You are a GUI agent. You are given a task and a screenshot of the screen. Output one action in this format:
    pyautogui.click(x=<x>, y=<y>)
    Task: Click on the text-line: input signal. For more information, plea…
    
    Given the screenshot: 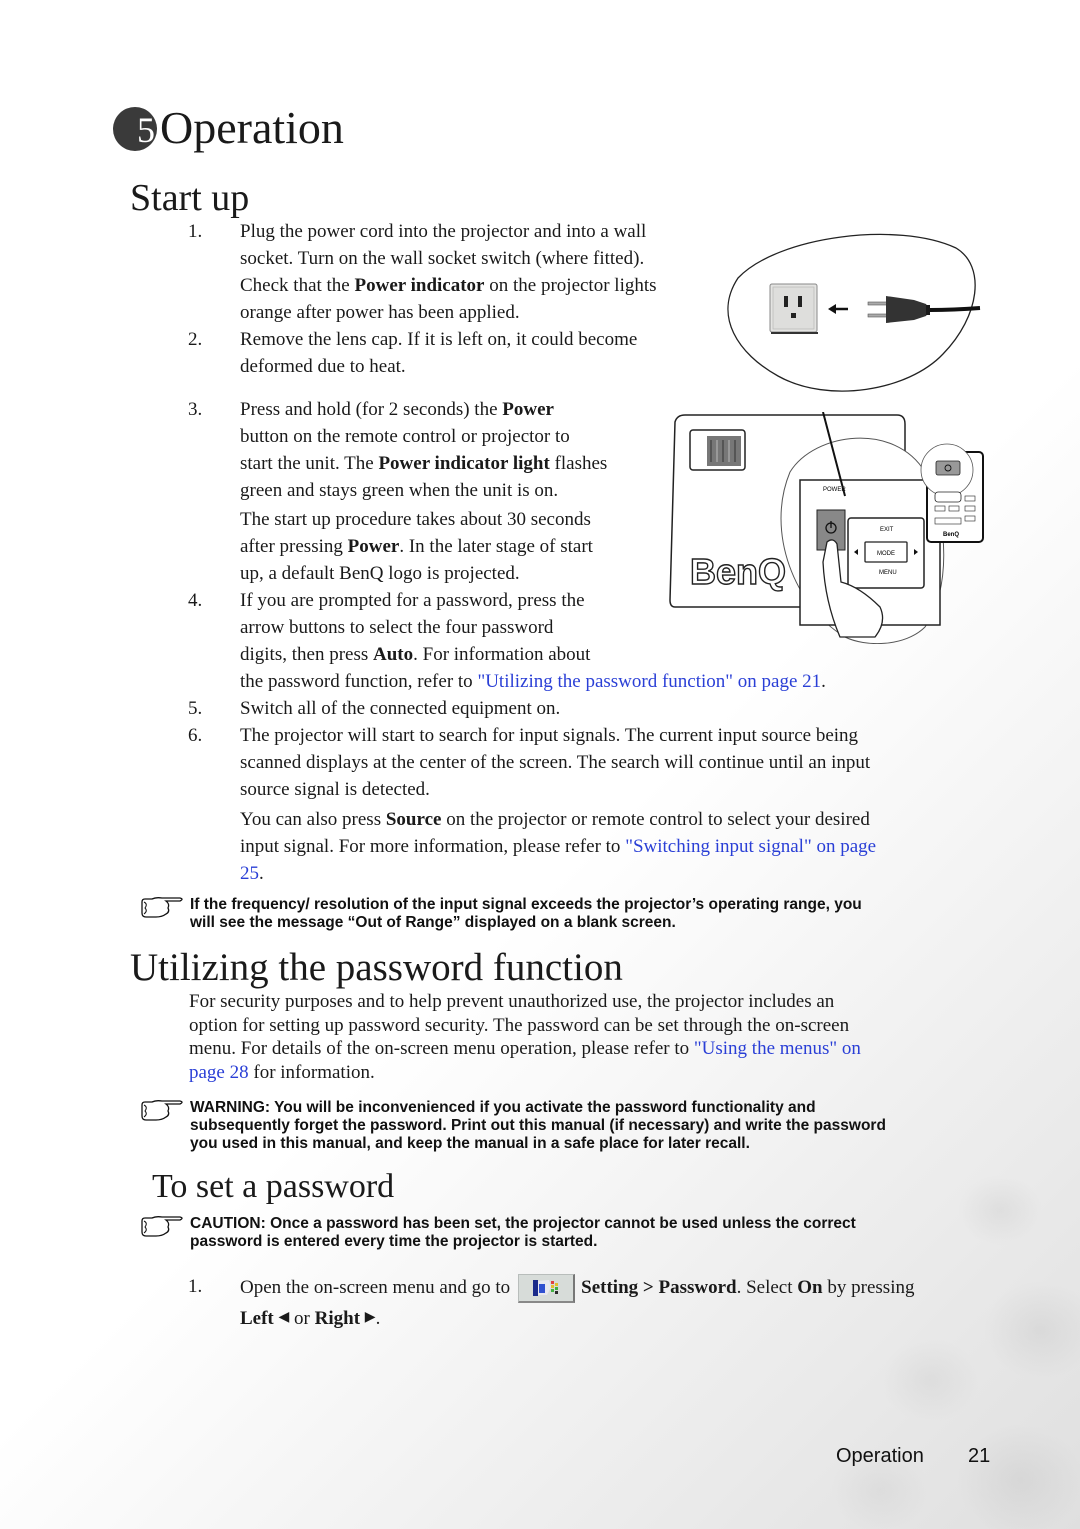 What is the action you would take?
    pyautogui.click(x=610, y=846)
    